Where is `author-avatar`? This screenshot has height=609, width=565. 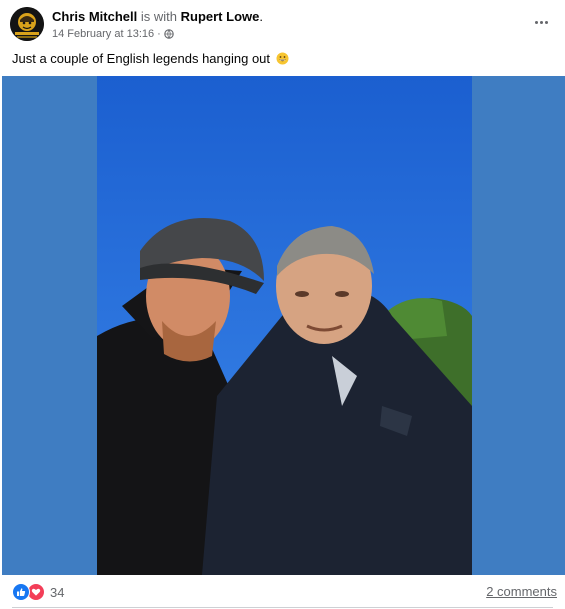 author-avatar is located at coordinates (27, 24).